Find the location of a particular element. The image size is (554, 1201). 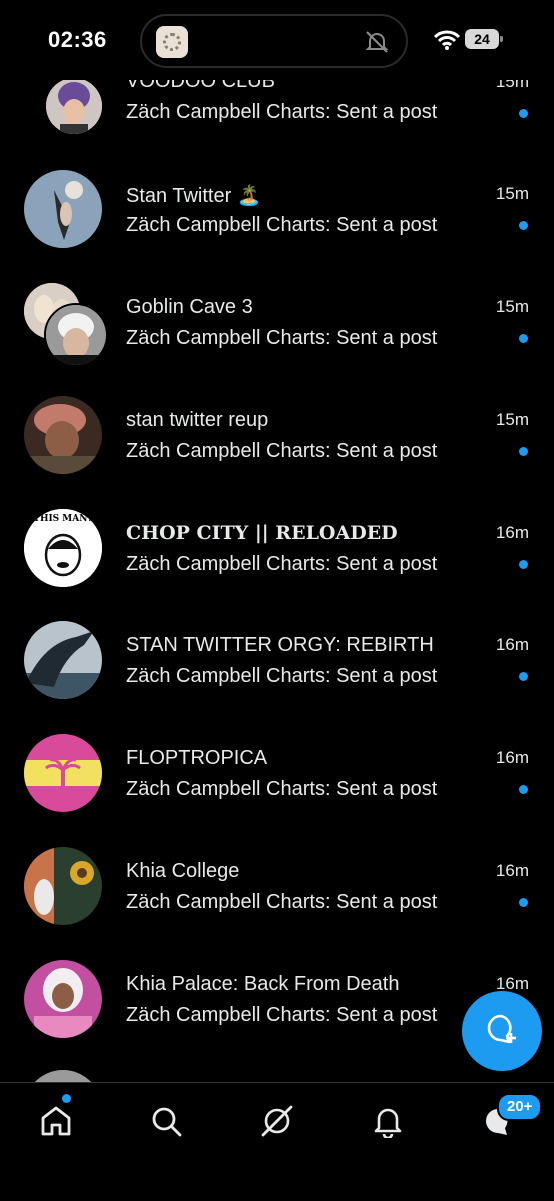

group-avatar-front is located at coordinates (76, 335).